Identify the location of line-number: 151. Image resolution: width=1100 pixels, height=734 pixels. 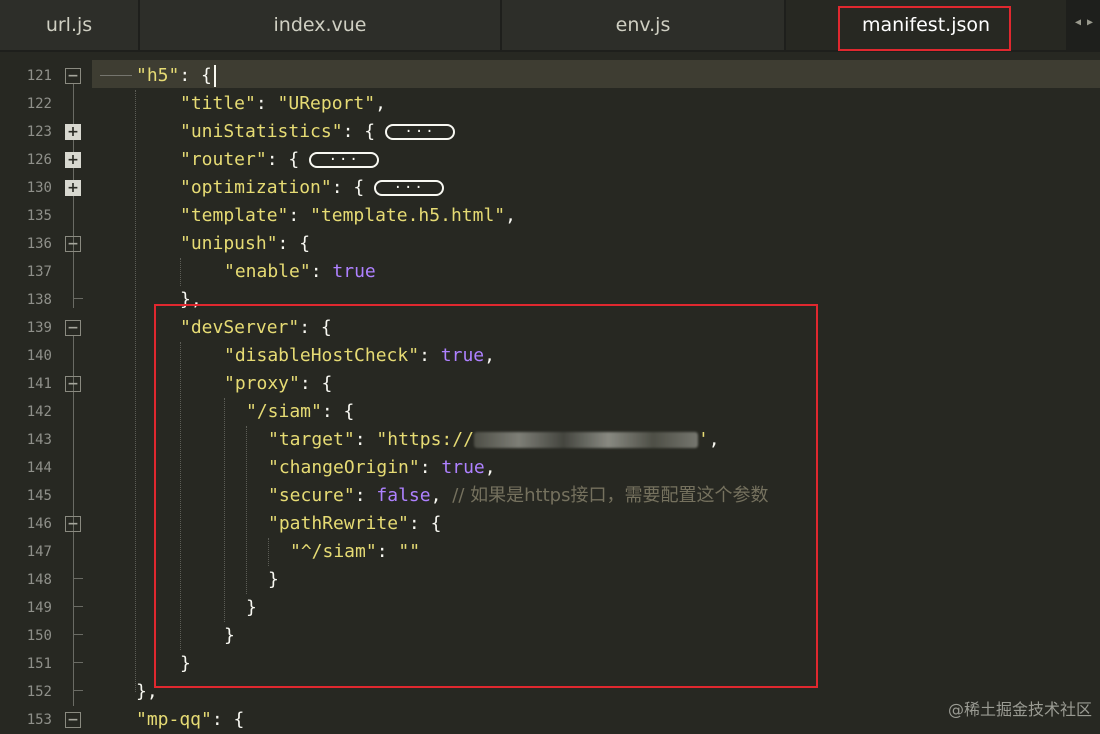
(39, 664).